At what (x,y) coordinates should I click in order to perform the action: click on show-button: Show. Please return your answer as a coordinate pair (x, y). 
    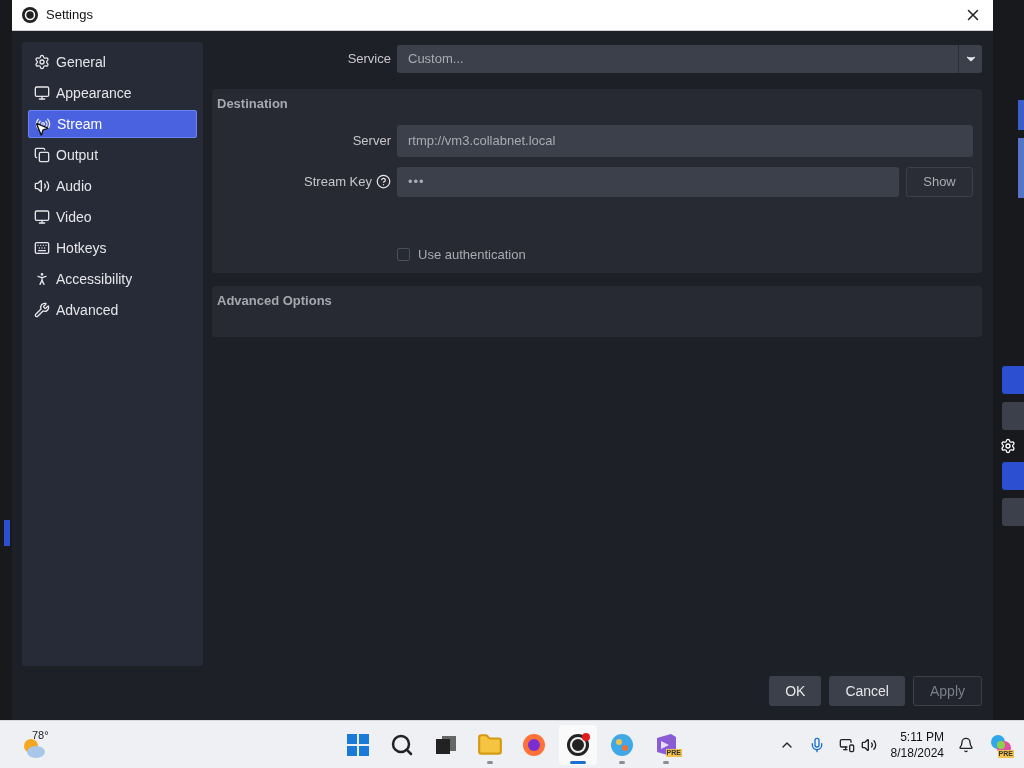
    Looking at the image, I should click on (939, 181).